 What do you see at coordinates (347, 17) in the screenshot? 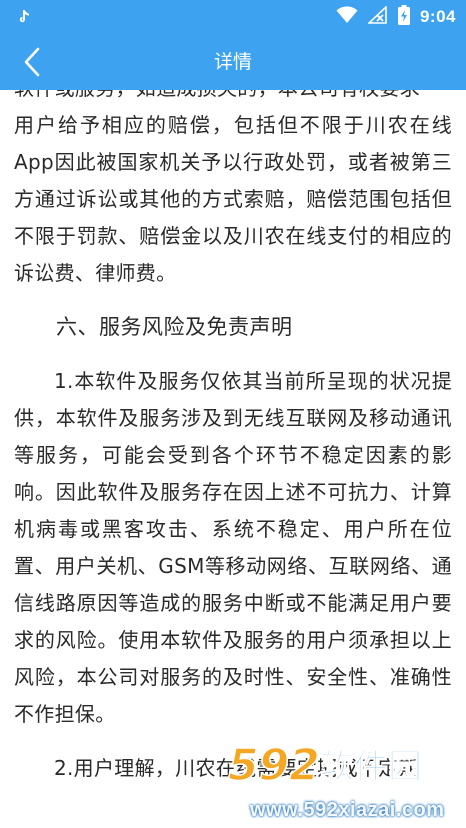
I see `wifi-icon` at bounding box center [347, 17].